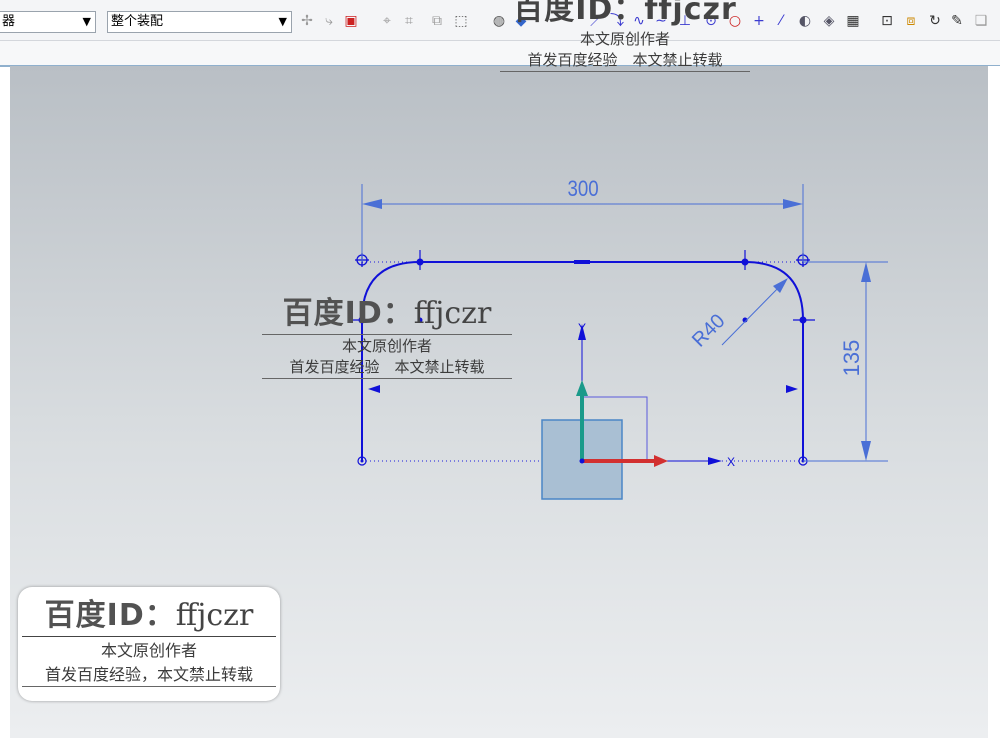 This screenshot has height=743, width=1000. What do you see at coordinates (731, 462) in the screenshot?
I see `x-axis-label: X` at bounding box center [731, 462].